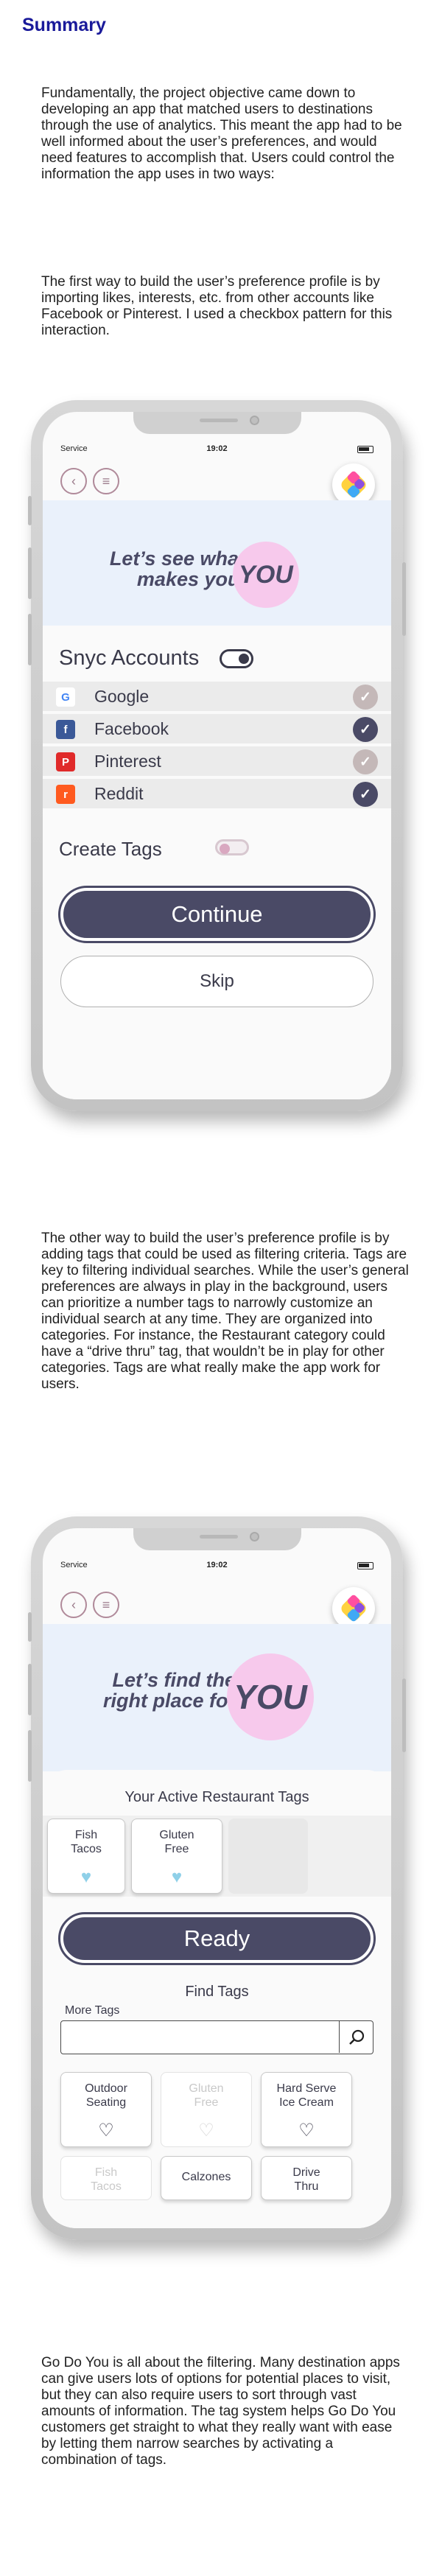 This screenshot has height=2576, width=442. I want to click on active-tag-tile: Fish Tacos ♥, so click(86, 1856).